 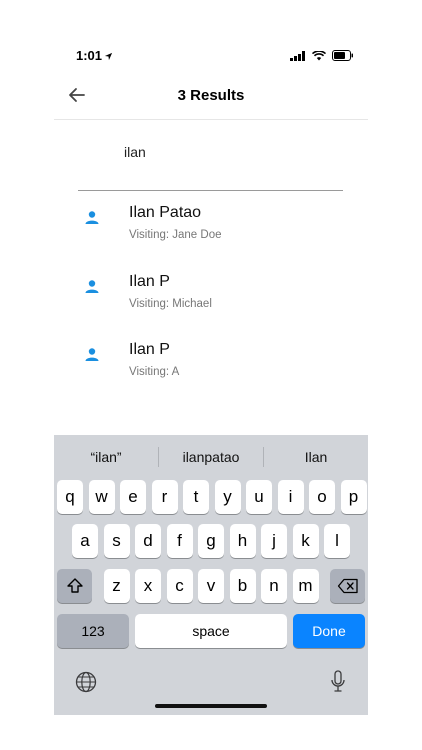 I want to click on numbers-key: 123, so click(x=93, y=631).